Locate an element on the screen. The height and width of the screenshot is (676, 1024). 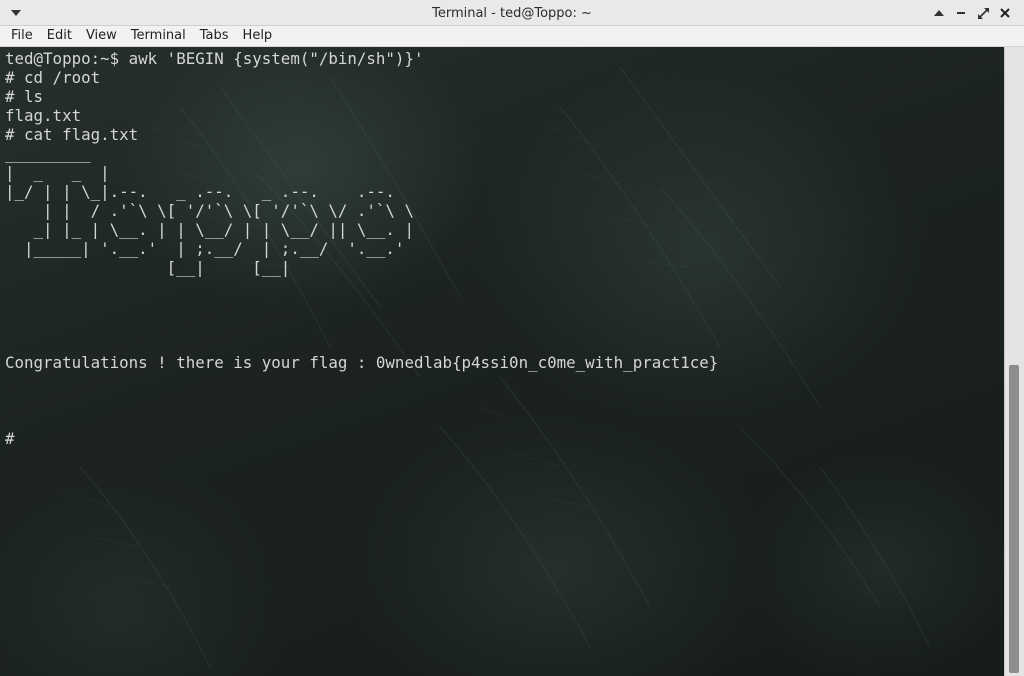
terminal-line: | | / .'`\ \[ '/'`\ \[ '/'`\ \/ .'`\ \ is located at coordinates (209, 210).